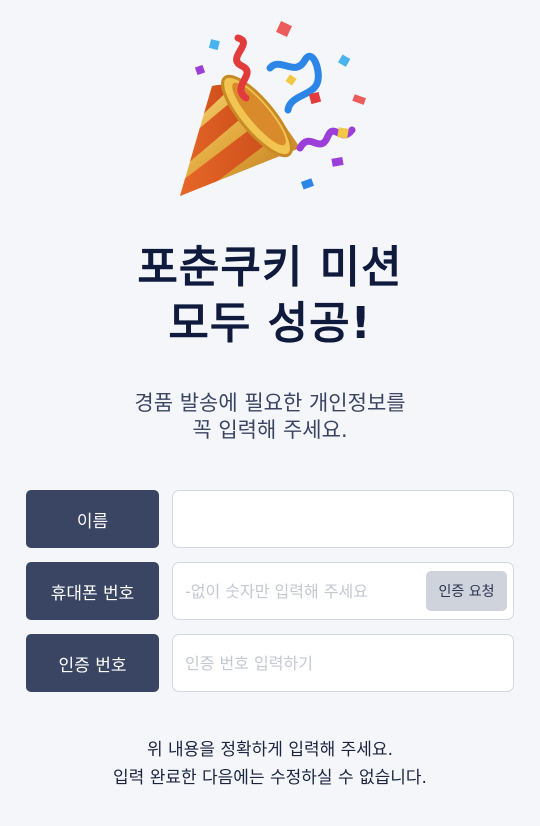 The height and width of the screenshot is (826, 540). I want to click on verification-code-input, so click(343, 663).